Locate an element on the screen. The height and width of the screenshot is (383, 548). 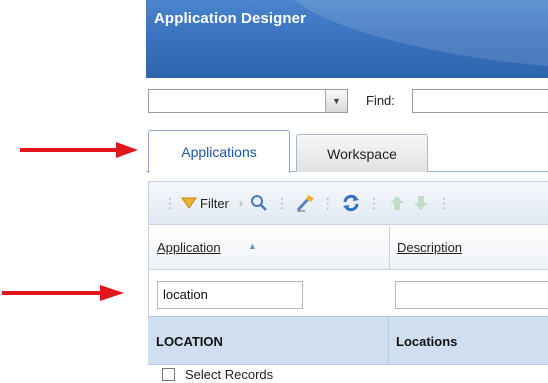
description-filter-input is located at coordinates (471, 295).